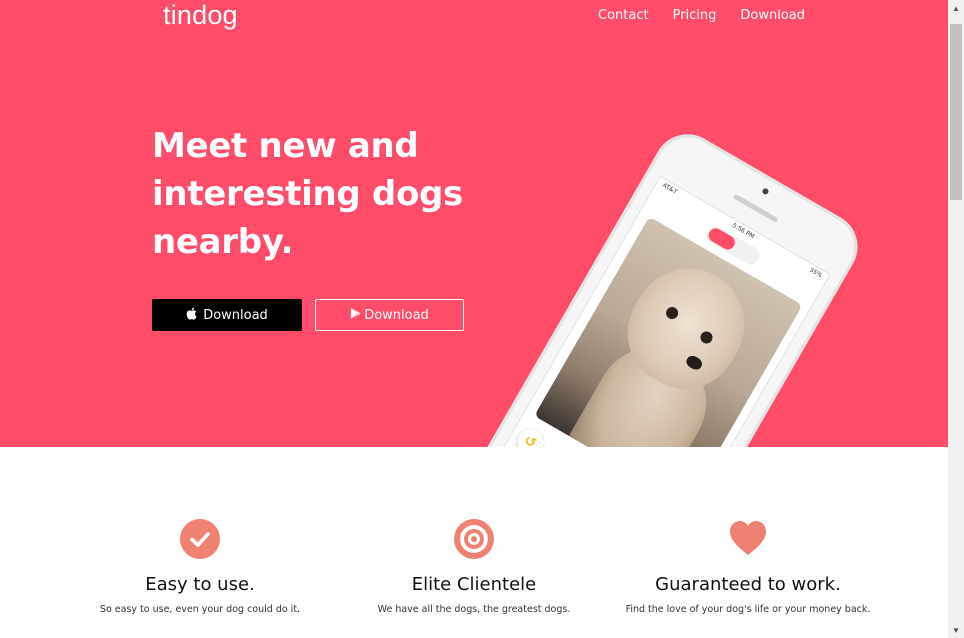 The width and height of the screenshot is (964, 638). What do you see at coordinates (191, 315) in the screenshot?
I see `apple-icon` at bounding box center [191, 315].